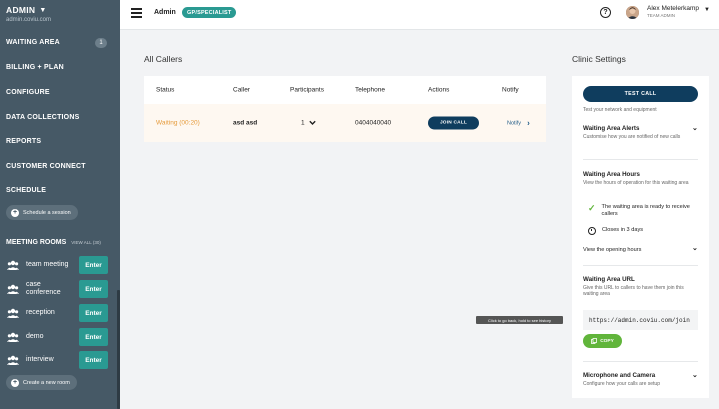 This screenshot has height=409, width=719. Describe the element at coordinates (373, 123) in the screenshot. I see `caller-telephone: 0404040040` at that location.